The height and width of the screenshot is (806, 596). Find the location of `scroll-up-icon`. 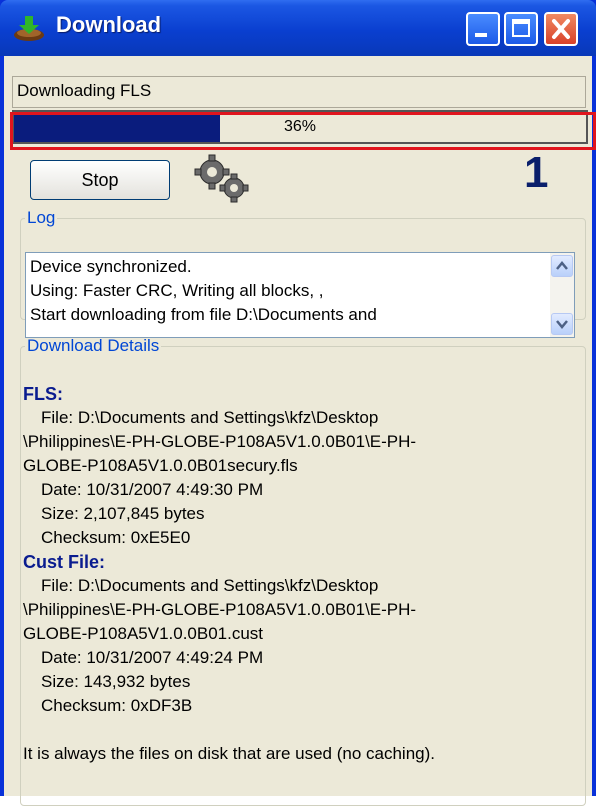

scroll-up-icon is located at coordinates (562, 265).